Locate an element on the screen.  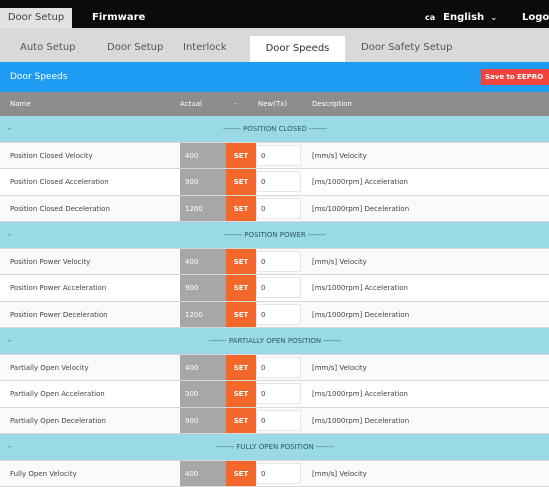
table-header: Name Actual - New(Tx) Description is located at coordinates (274, 104).